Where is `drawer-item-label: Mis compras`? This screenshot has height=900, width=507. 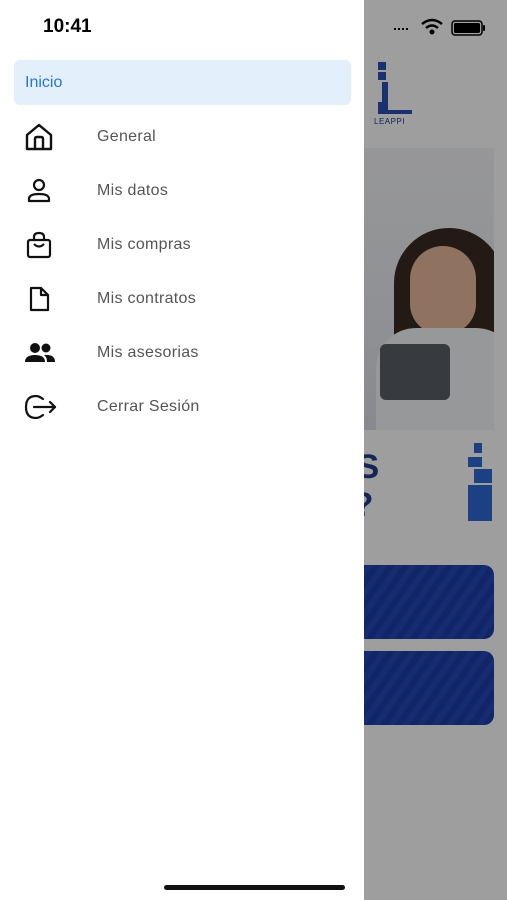
drawer-item-label: Mis compras is located at coordinates (144, 244).